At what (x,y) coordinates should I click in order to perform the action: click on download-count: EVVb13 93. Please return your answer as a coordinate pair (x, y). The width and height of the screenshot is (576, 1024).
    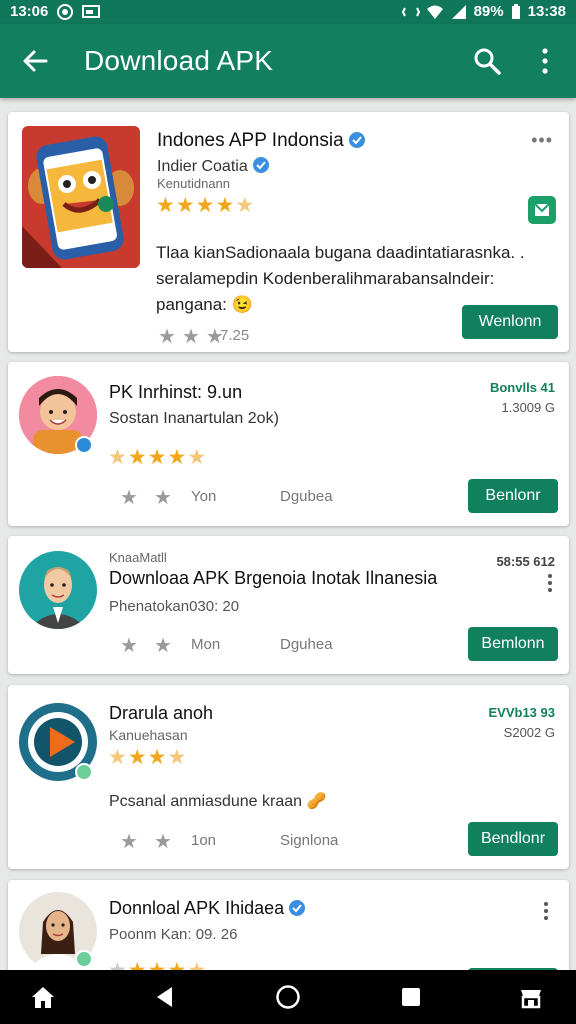
    Looking at the image, I should click on (522, 712).